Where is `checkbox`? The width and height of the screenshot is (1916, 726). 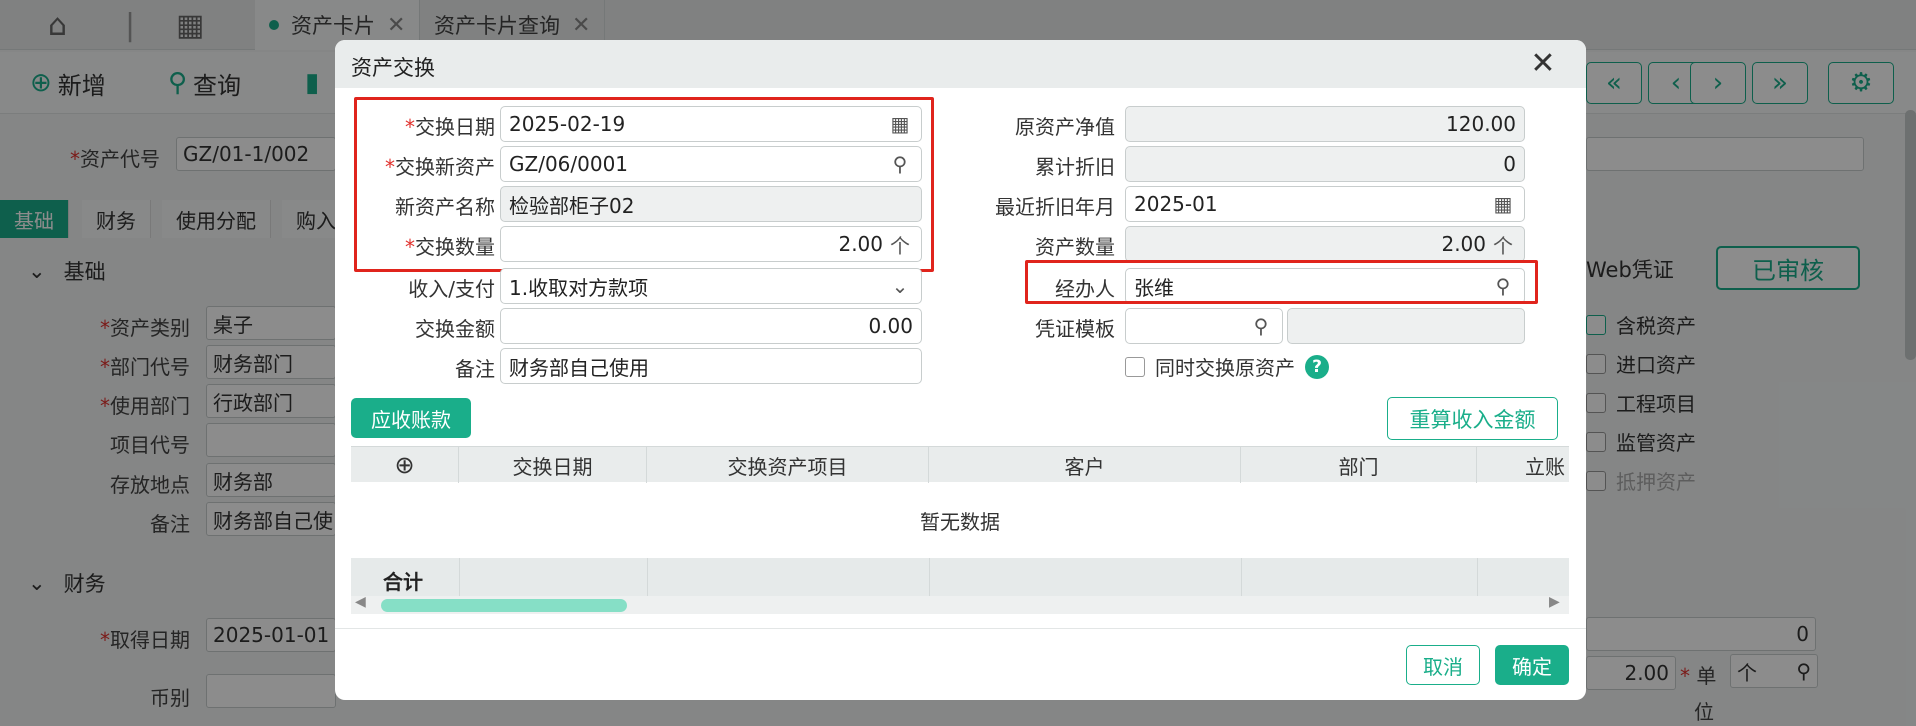
checkbox is located at coordinates (1135, 366).